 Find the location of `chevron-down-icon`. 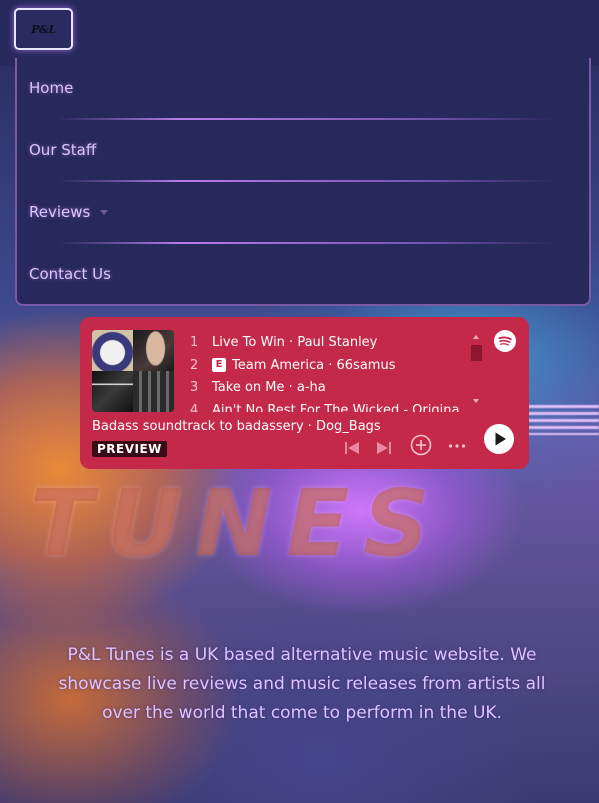

chevron-down-icon is located at coordinates (104, 212).